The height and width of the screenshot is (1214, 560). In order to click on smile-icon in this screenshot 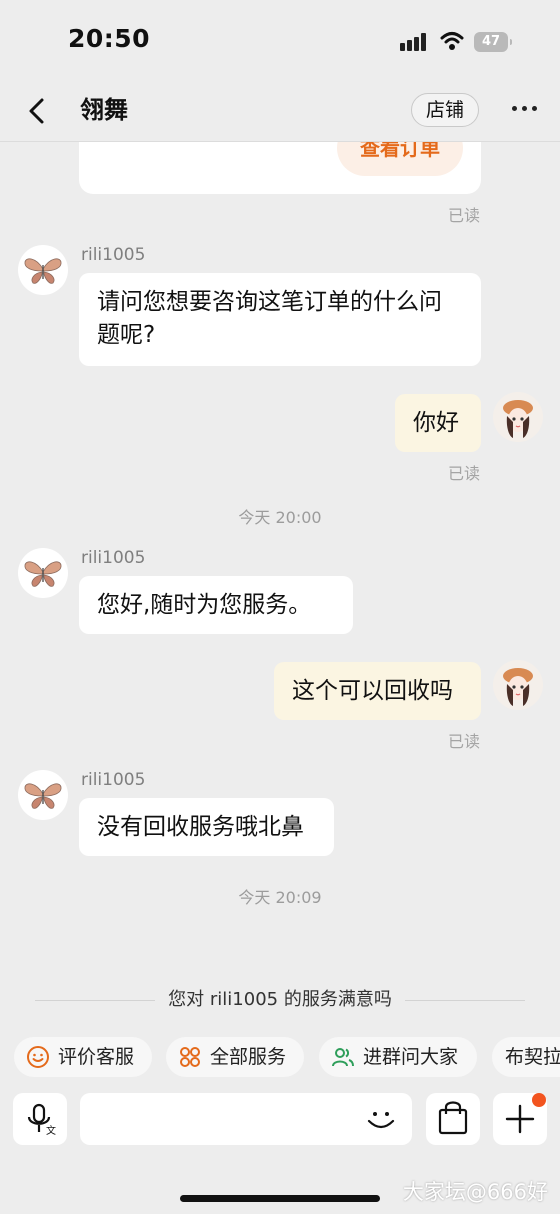, I will do `click(38, 1057)`.